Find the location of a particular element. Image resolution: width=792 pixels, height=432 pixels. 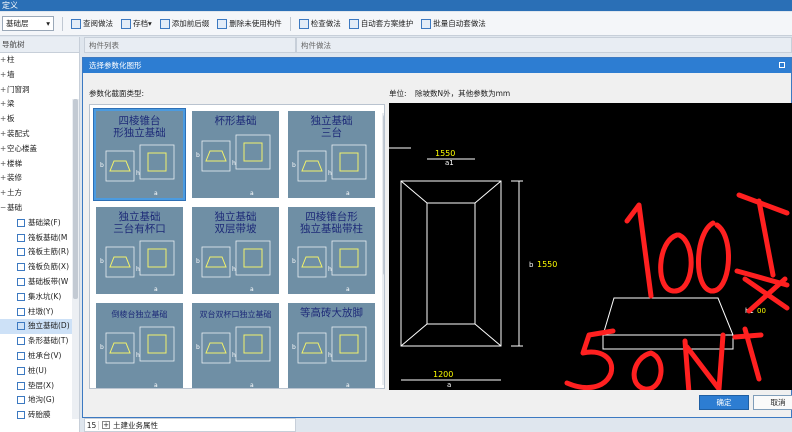

tree-item-label: 土方 is located at coordinates (14, 193).